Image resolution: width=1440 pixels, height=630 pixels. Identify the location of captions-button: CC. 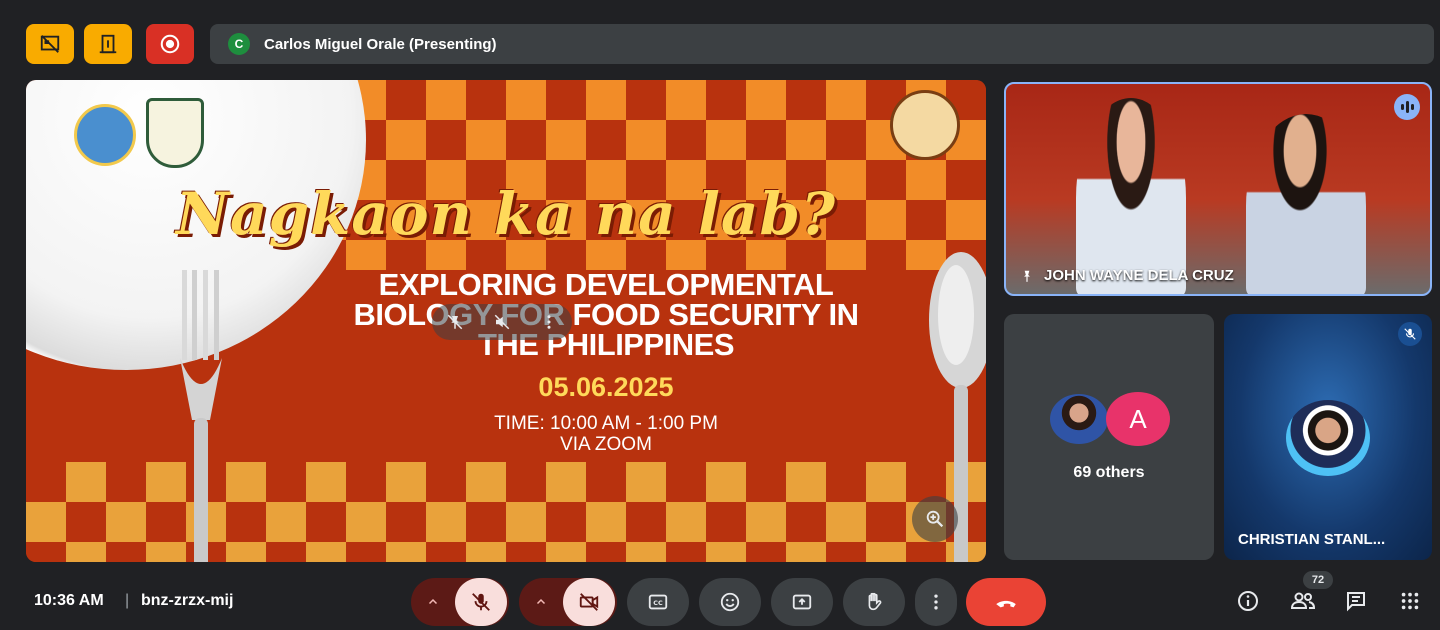
(658, 602).